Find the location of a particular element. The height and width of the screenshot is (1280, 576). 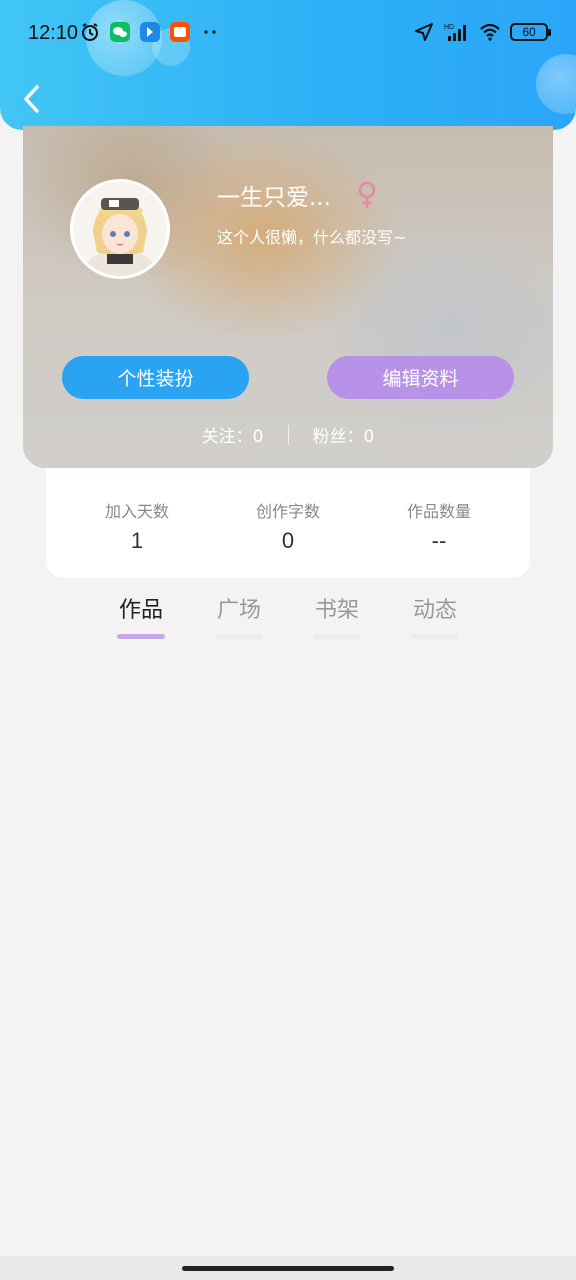

tab-bookshelf: 书架 is located at coordinates (337, 615).